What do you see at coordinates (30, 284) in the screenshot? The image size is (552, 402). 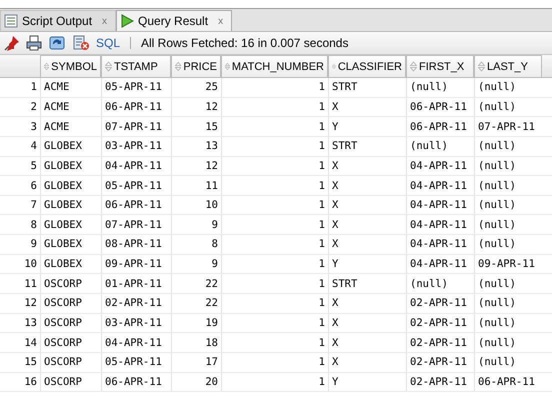 I see `row-number: 11` at bounding box center [30, 284].